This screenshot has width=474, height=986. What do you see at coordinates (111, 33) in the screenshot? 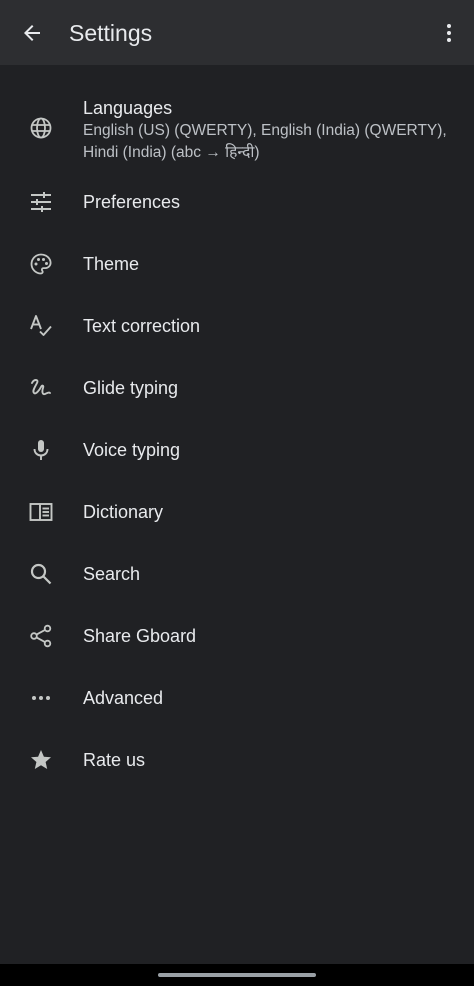
I see `page-title: Settings` at bounding box center [111, 33].